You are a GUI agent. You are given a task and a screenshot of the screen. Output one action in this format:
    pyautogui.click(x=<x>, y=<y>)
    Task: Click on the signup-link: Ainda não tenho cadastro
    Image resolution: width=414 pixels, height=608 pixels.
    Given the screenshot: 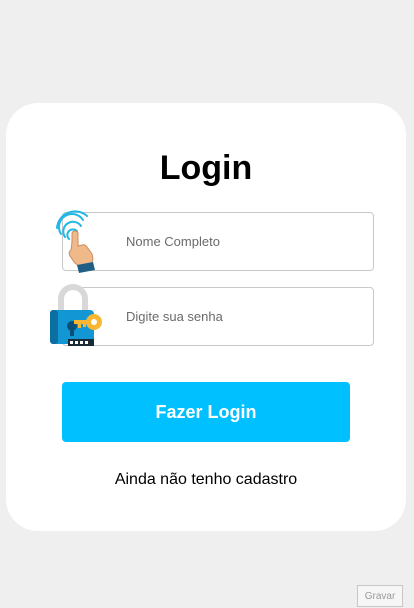 What is the action you would take?
    pyautogui.click(x=206, y=480)
    